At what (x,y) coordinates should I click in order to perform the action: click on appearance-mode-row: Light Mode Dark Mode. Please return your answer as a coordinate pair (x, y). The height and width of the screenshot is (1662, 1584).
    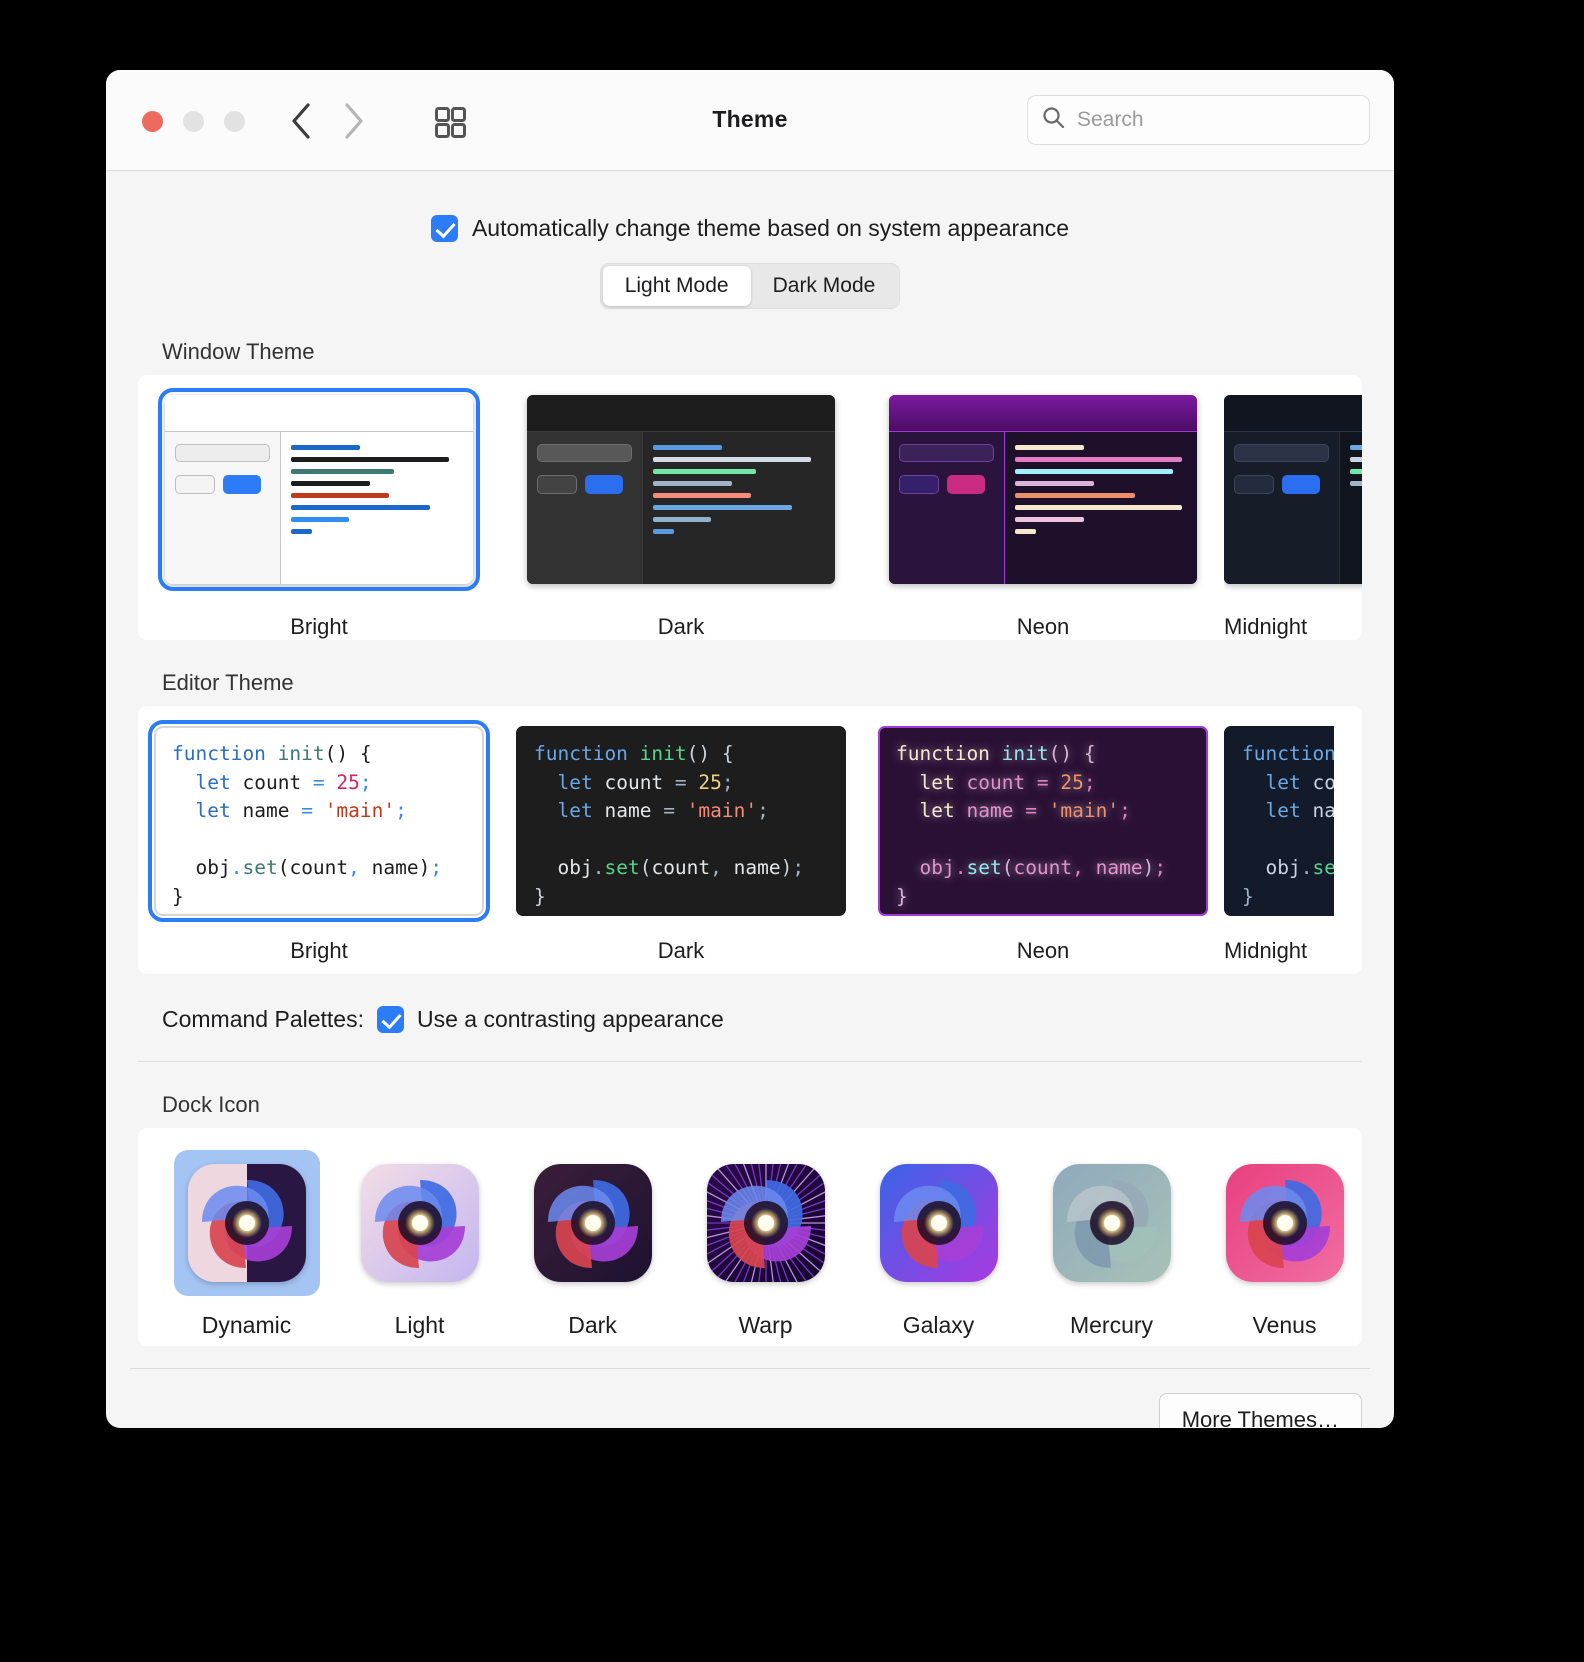
    Looking at the image, I should click on (750, 286).